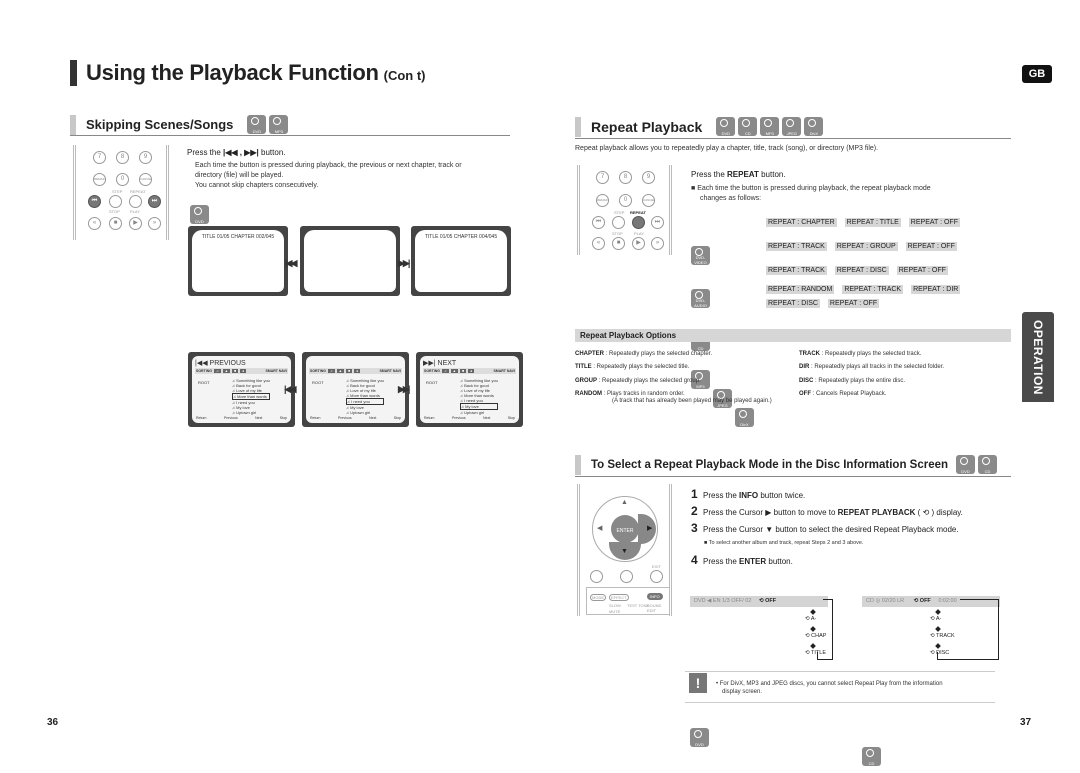 The width and height of the screenshot is (1080, 773). I want to click on divider, so click(840, 671).